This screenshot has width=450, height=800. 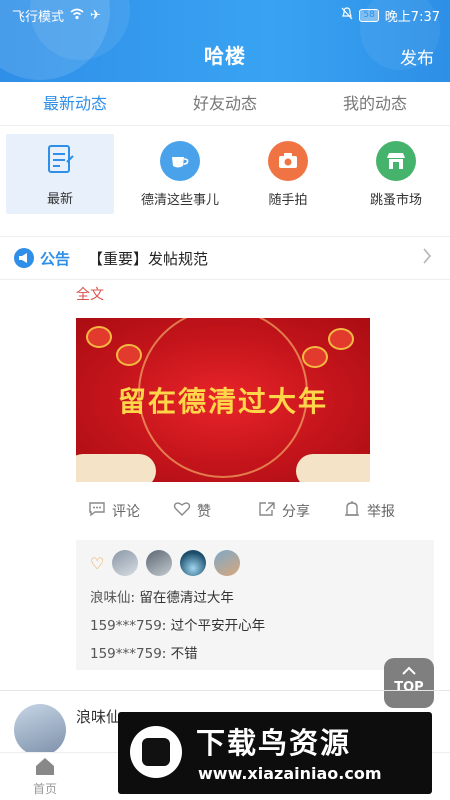 I want to click on nav-label: 首页, so click(x=44, y=789).